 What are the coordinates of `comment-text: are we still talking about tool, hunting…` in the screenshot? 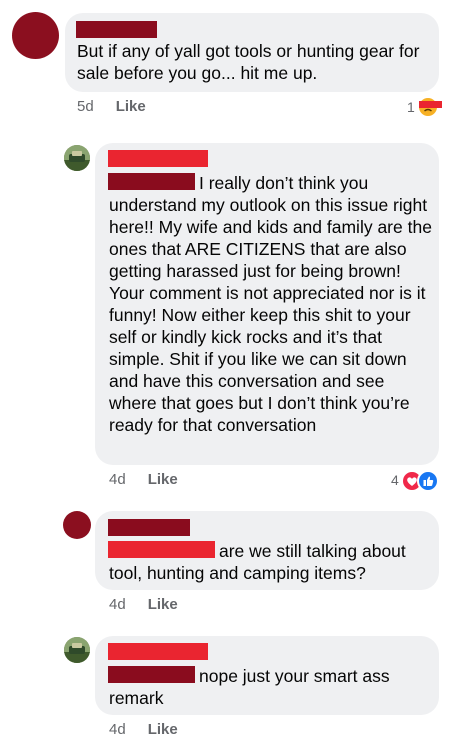 It's located at (257, 562).